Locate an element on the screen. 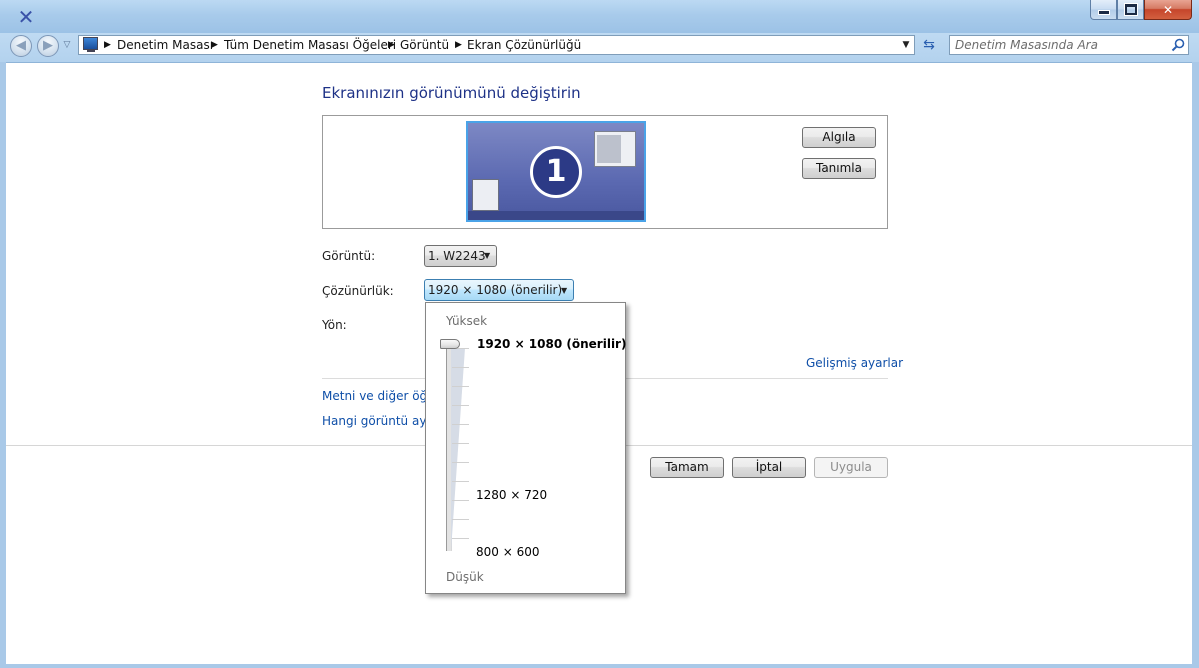 The image size is (1199, 668). close-button: ✕ is located at coordinates (1168, 10).